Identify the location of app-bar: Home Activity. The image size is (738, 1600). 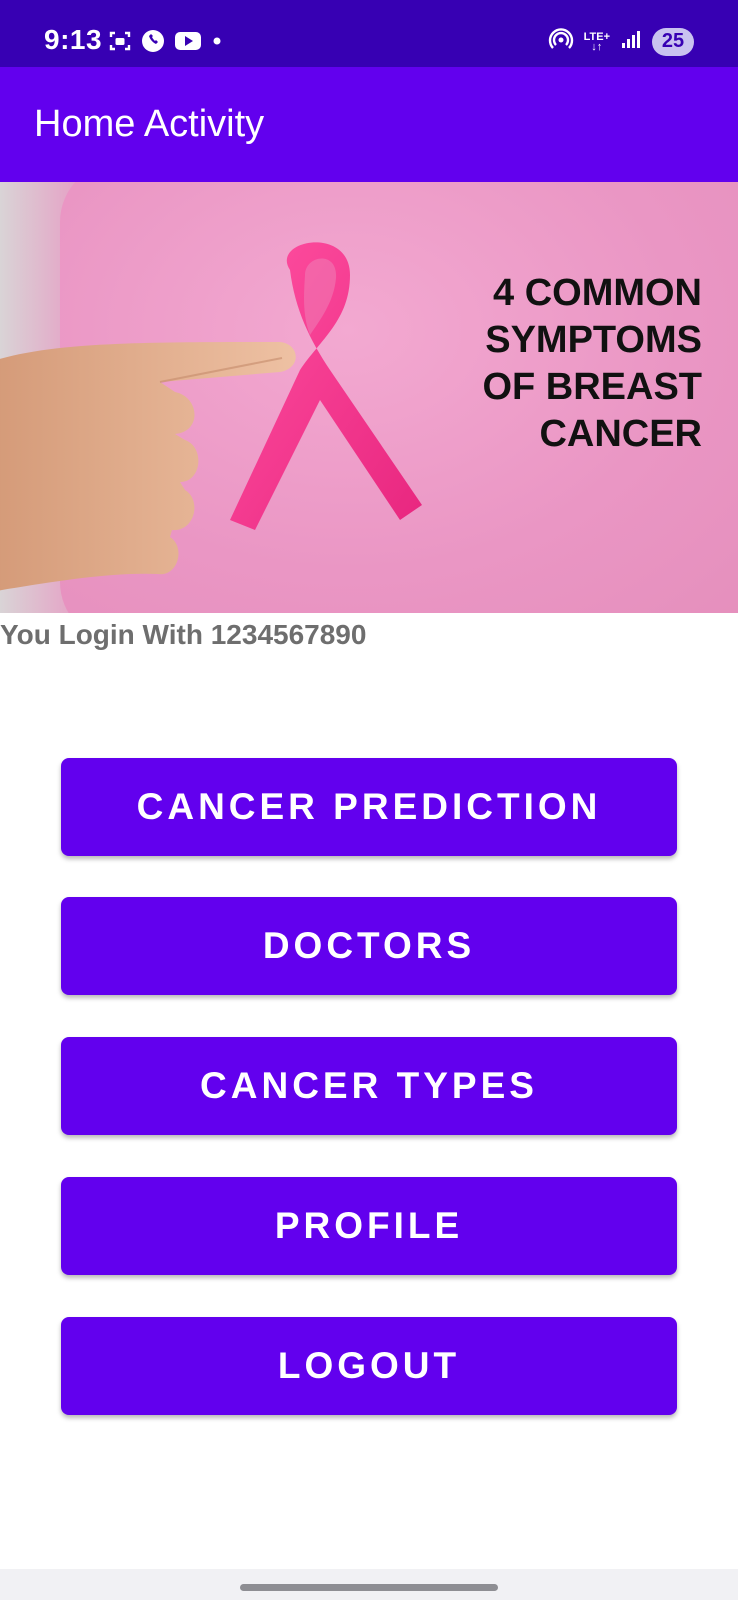
(369, 124).